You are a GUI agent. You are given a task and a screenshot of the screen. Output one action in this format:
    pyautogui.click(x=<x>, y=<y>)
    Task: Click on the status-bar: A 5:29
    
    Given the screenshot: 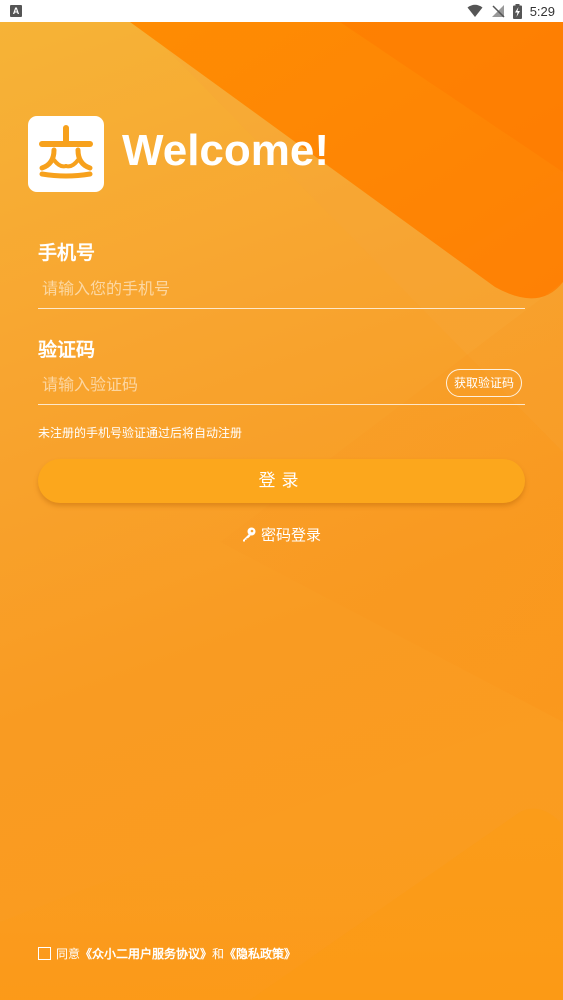 What is the action you would take?
    pyautogui.click(x=281, y=11)
    